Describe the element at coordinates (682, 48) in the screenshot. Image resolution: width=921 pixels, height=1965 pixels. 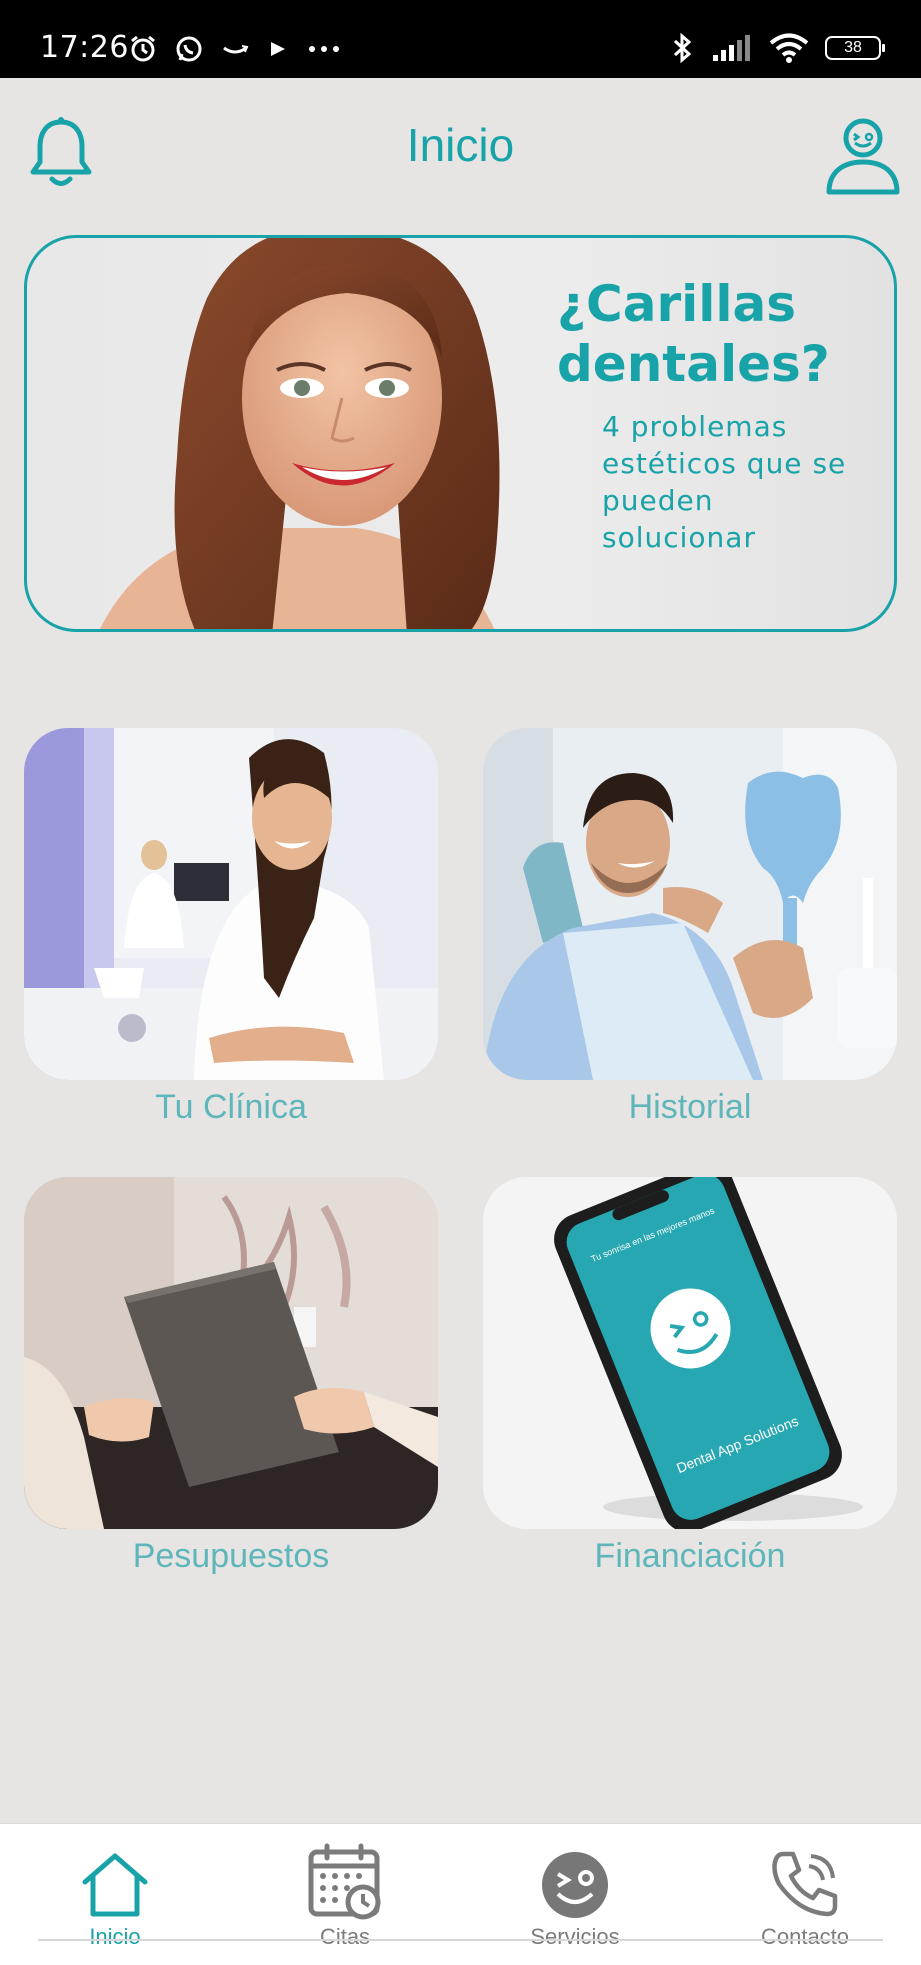
I see `bluetooth-icon` at that location.